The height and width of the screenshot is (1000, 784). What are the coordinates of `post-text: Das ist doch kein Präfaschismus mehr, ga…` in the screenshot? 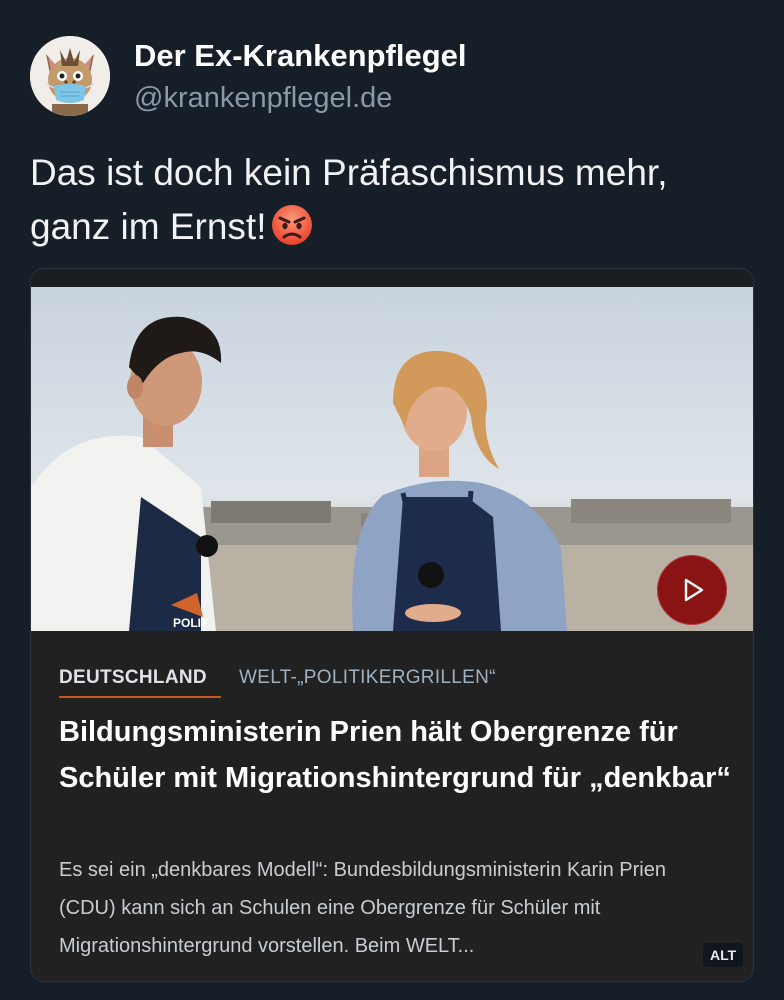 It's located at (390, 200).